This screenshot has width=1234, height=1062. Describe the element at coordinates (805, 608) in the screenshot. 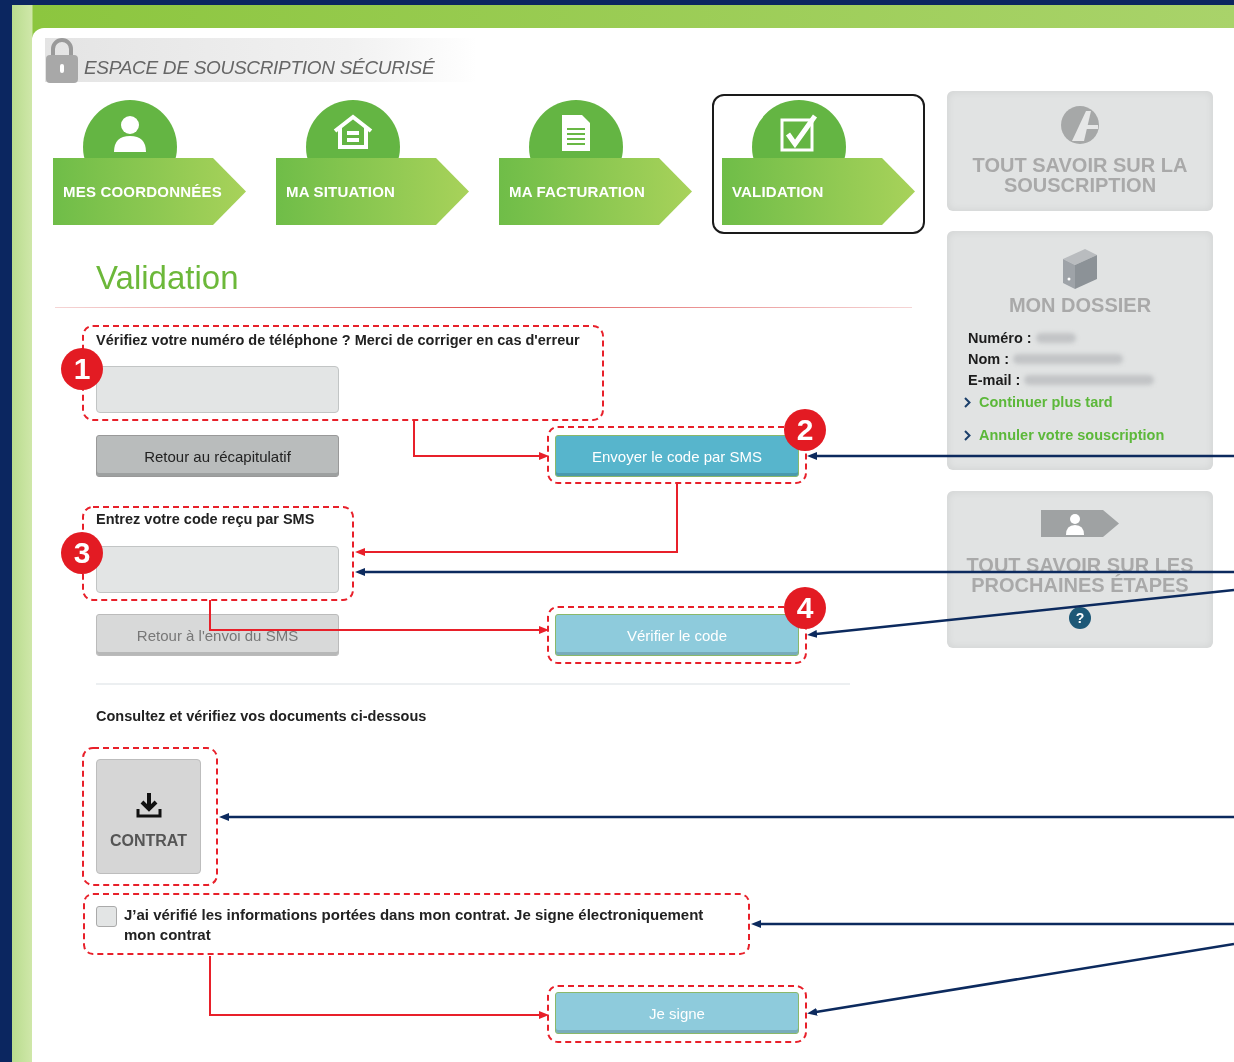

I see `number-marker: 4` at that location.